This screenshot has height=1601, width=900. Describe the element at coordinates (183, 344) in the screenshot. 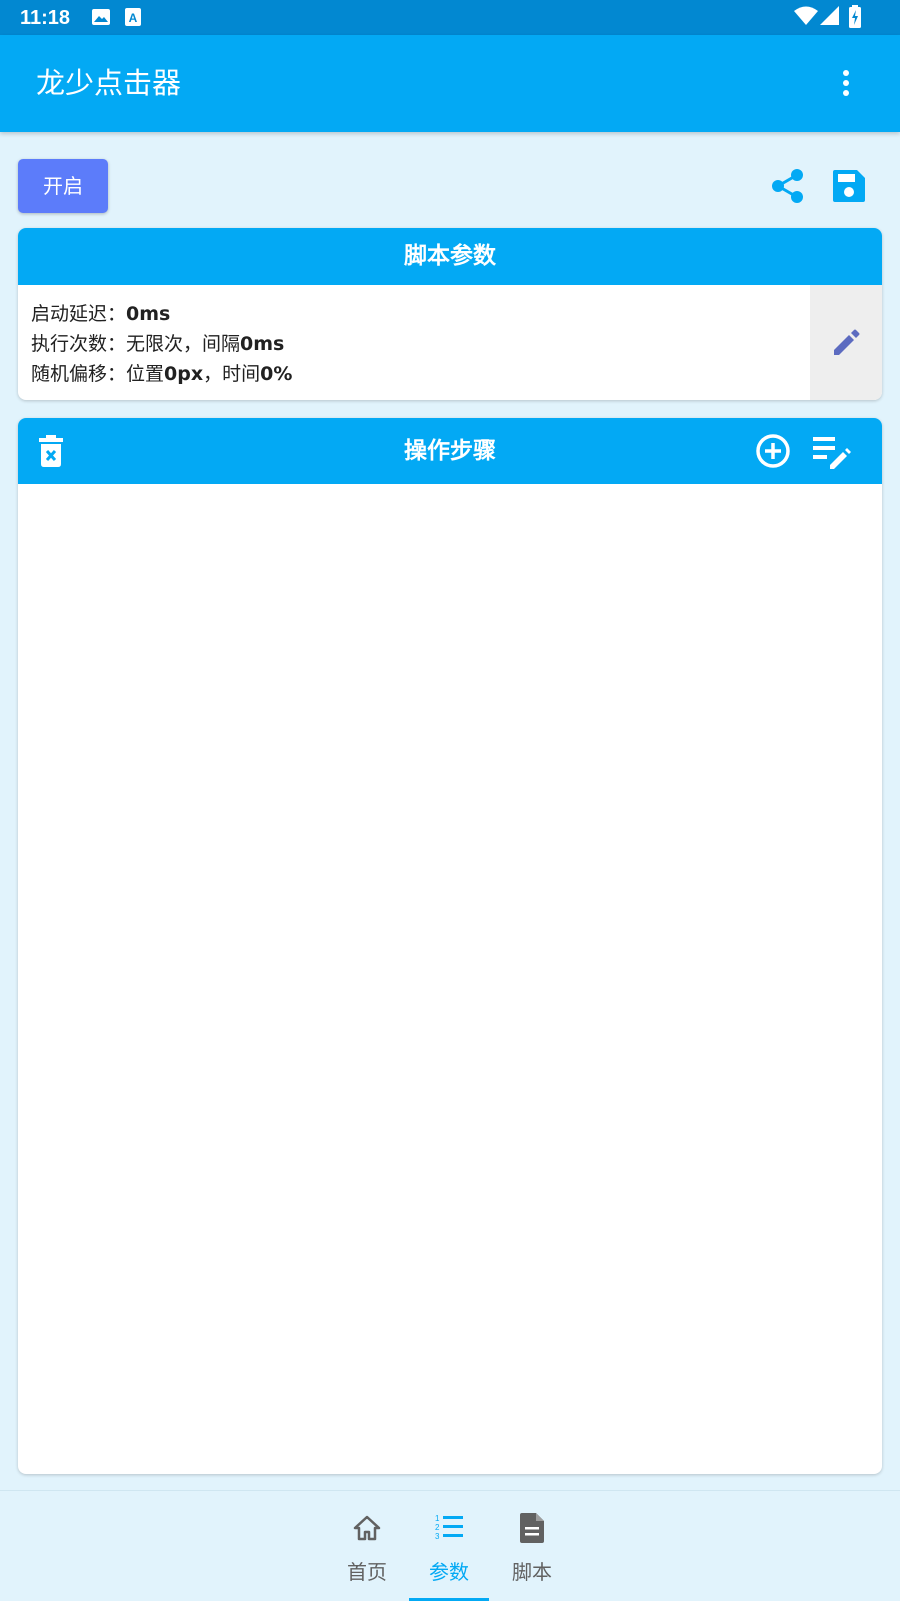

I see `exec-count-value: 无限次，间隔` at that location.